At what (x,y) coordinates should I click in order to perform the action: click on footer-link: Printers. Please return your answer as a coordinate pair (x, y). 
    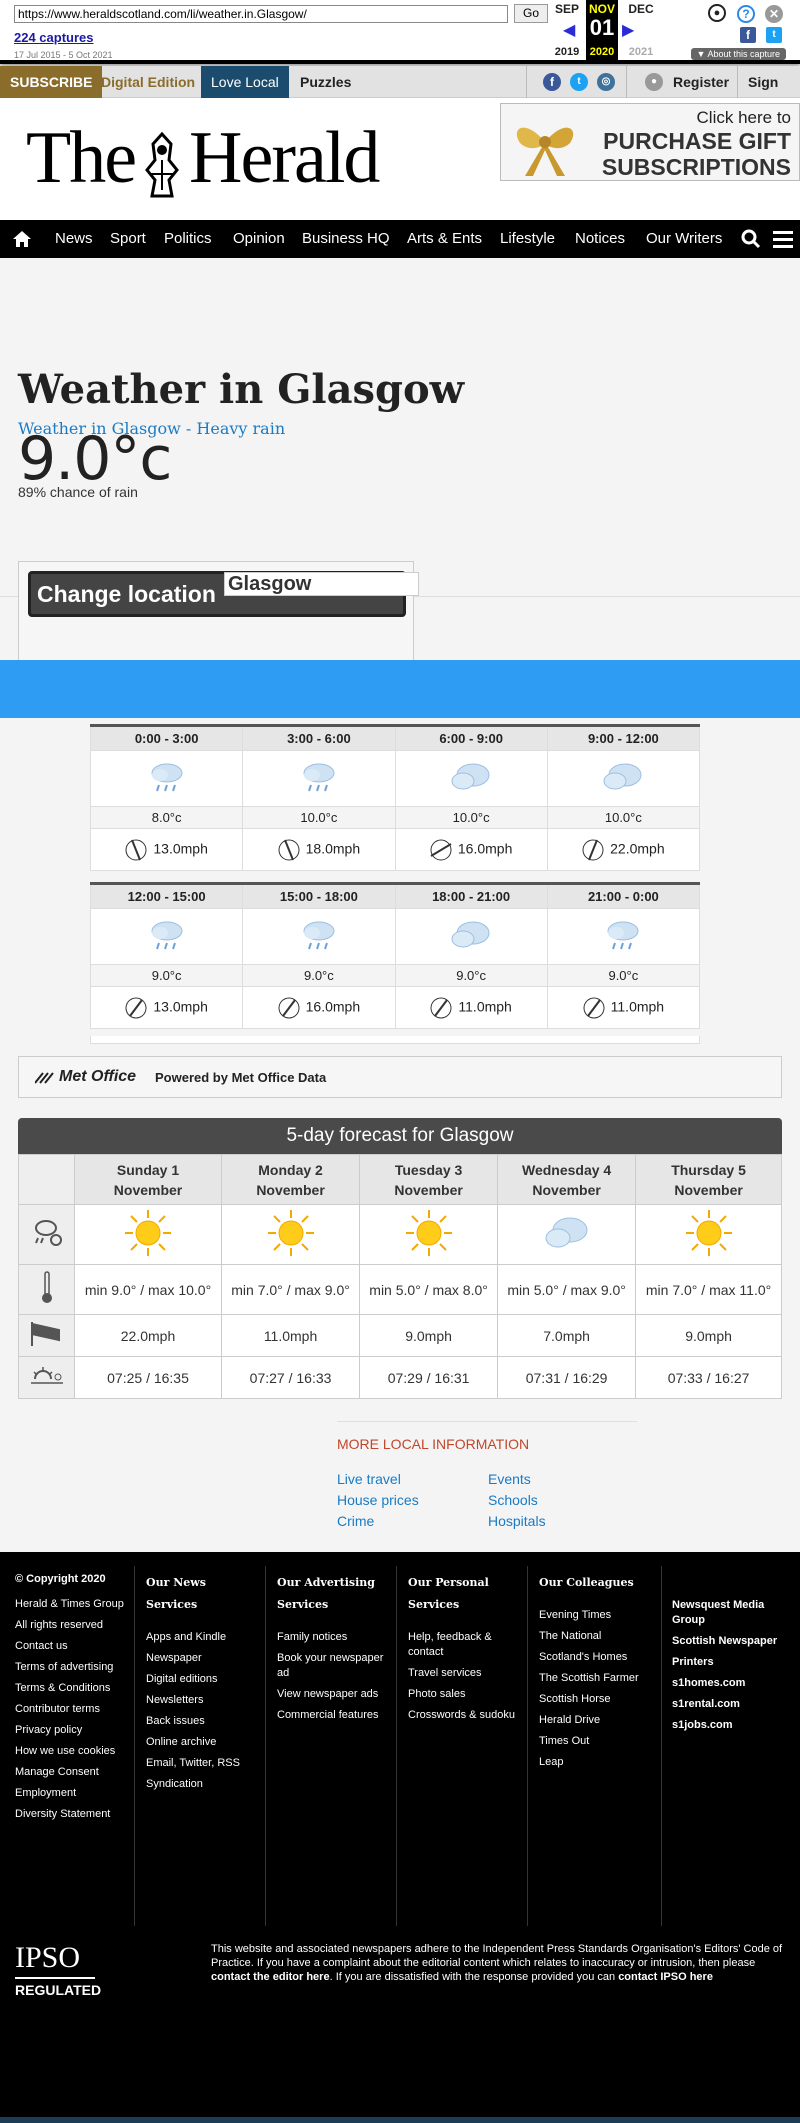
    Looking at the image, I should click on (729, 1662).